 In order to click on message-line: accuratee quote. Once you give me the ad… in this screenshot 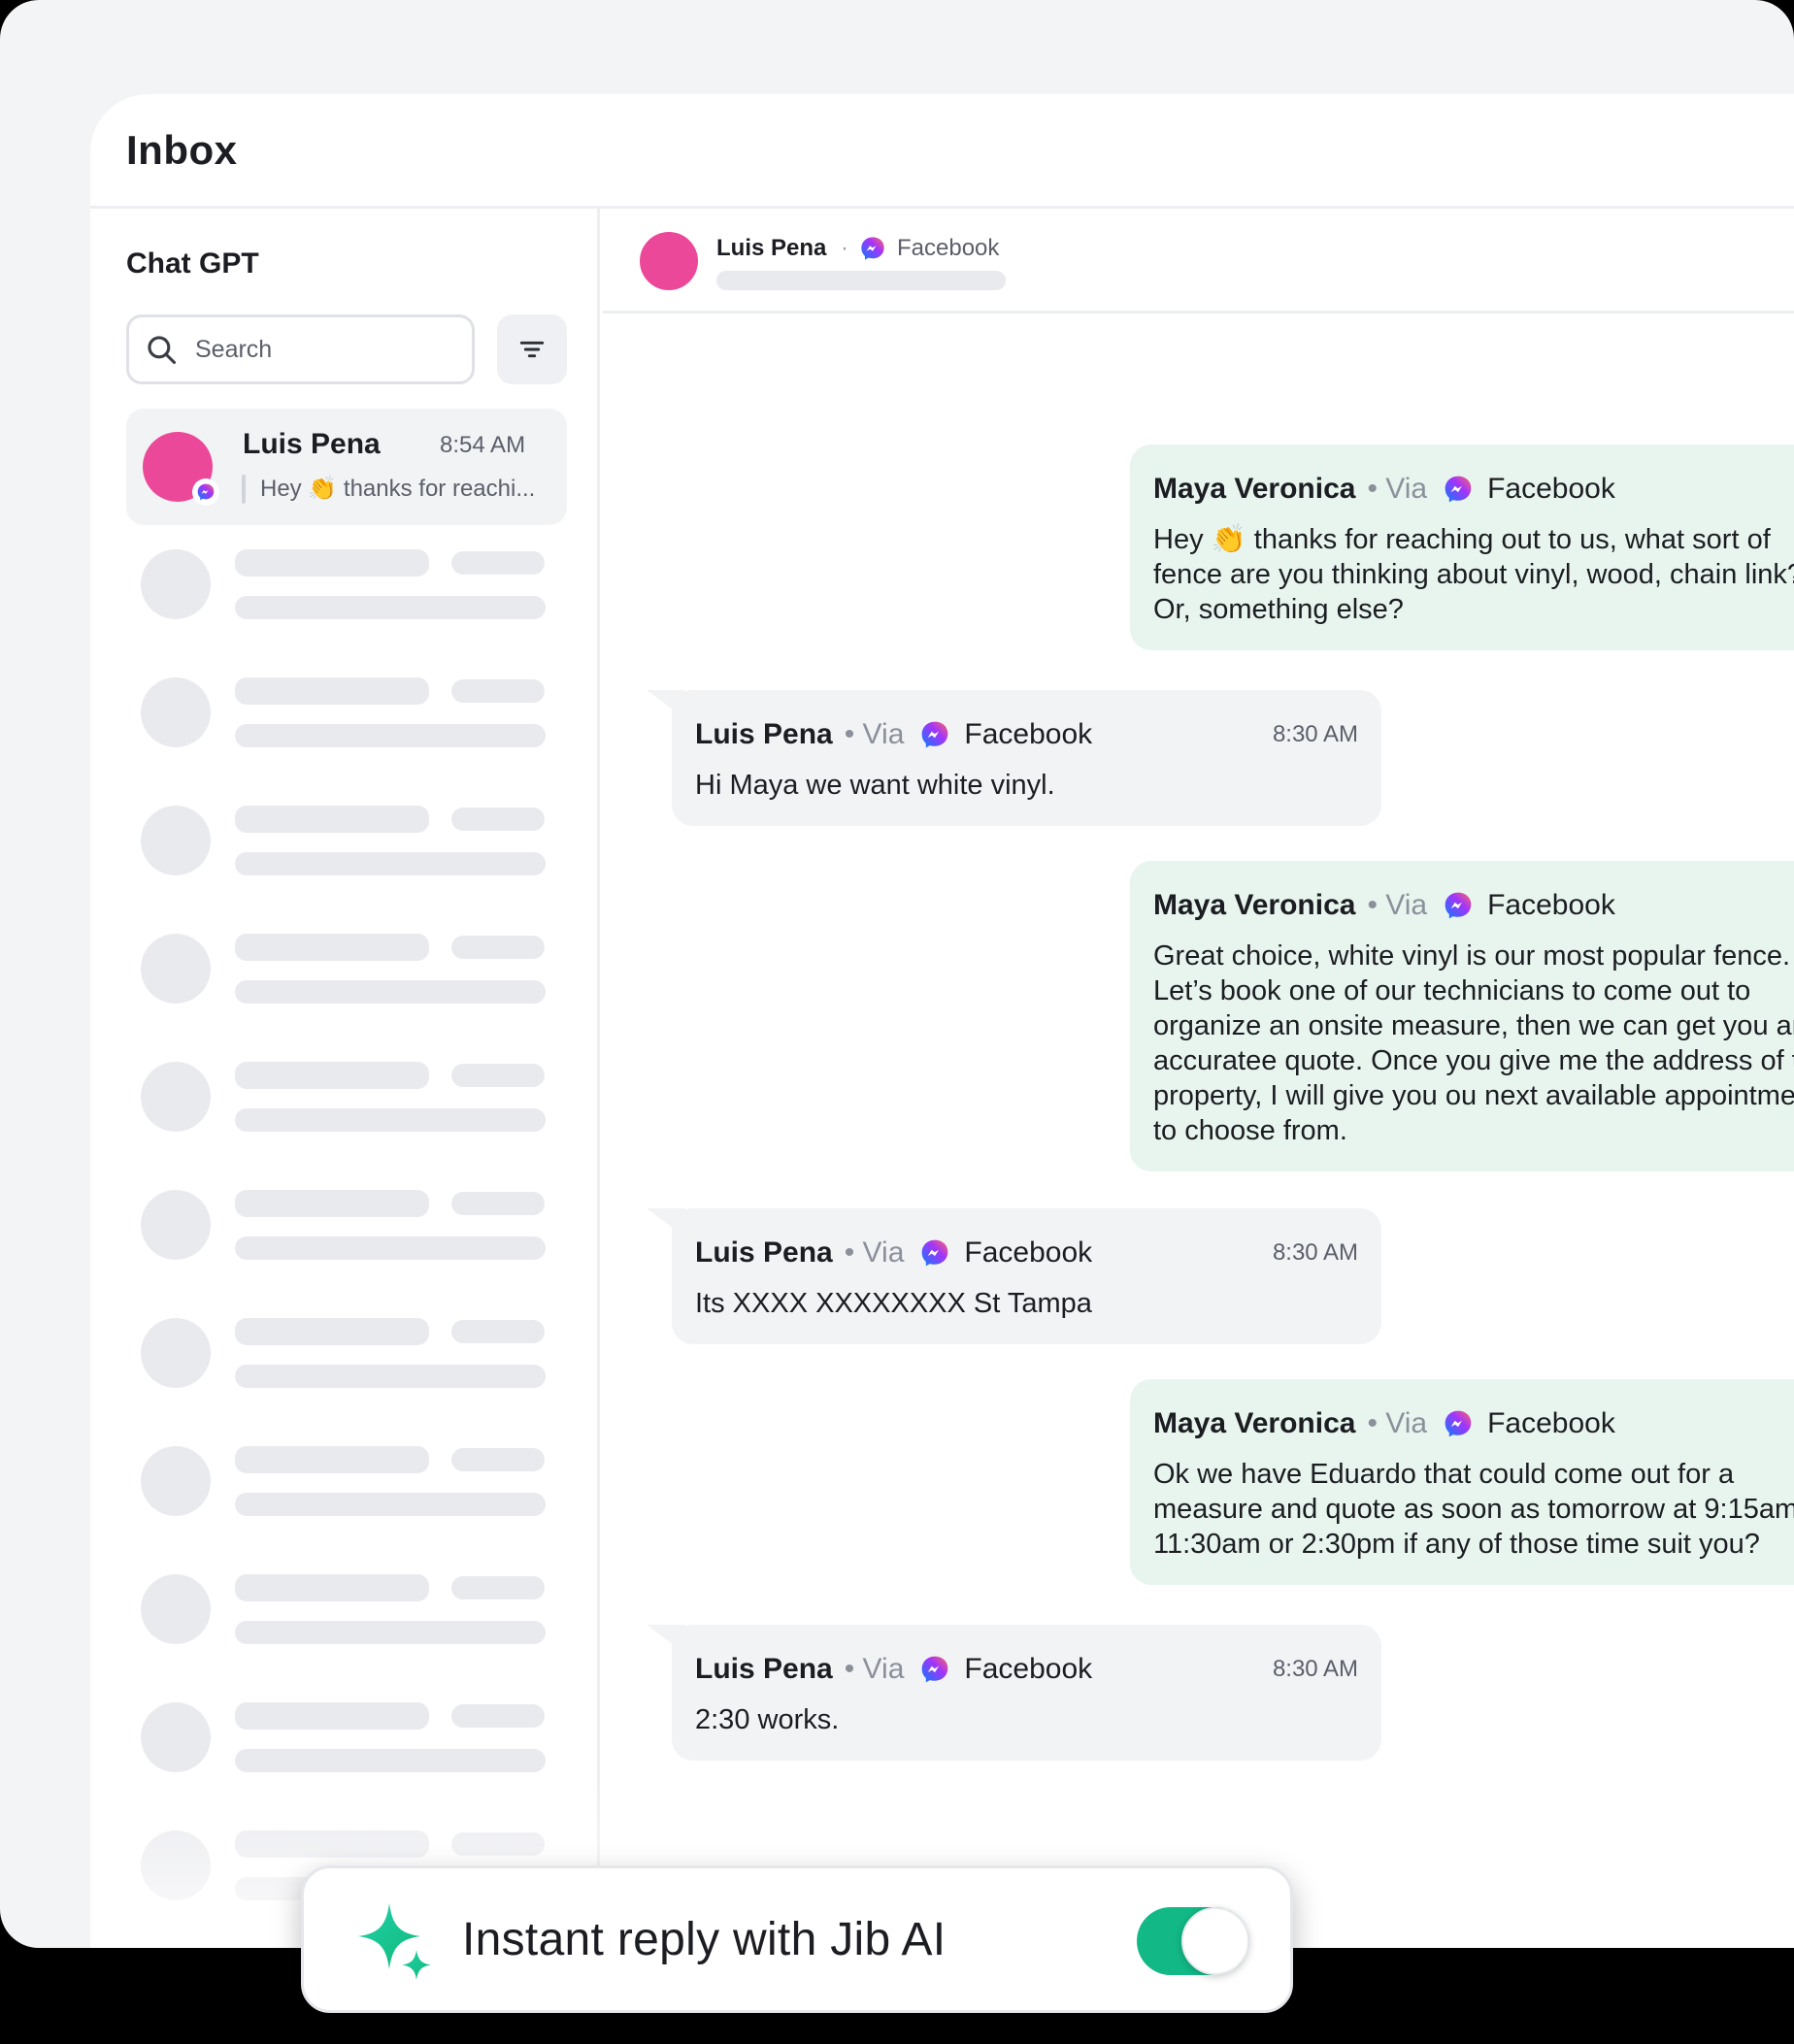, I will do `click(1473, 1060)`.